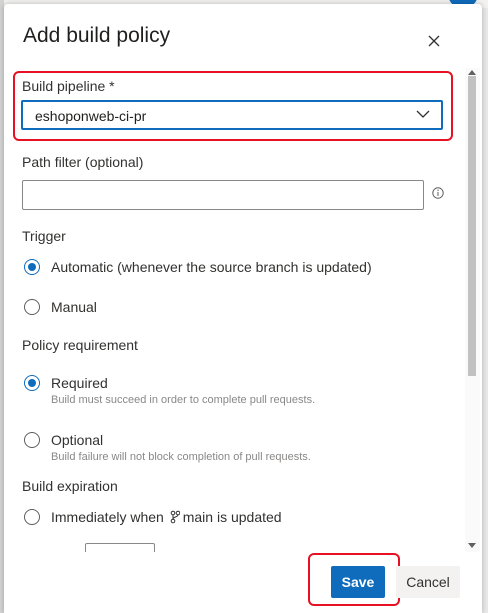 This screenshot has height=613, width=488. Describe the element at coordinates (358, 582) in the screenshot. I see `save-button: Save` at that location.